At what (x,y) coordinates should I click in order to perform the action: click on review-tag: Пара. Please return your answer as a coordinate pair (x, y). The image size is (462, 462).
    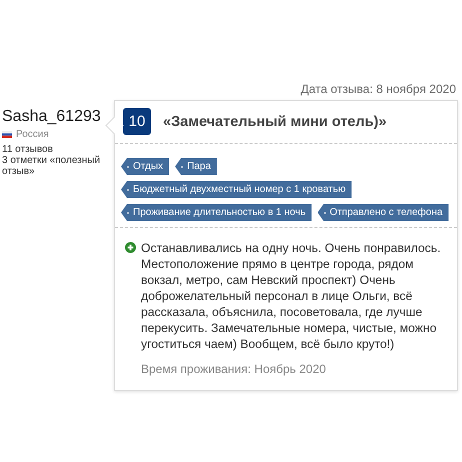
    Looking at the image, I should click on (196, 166).